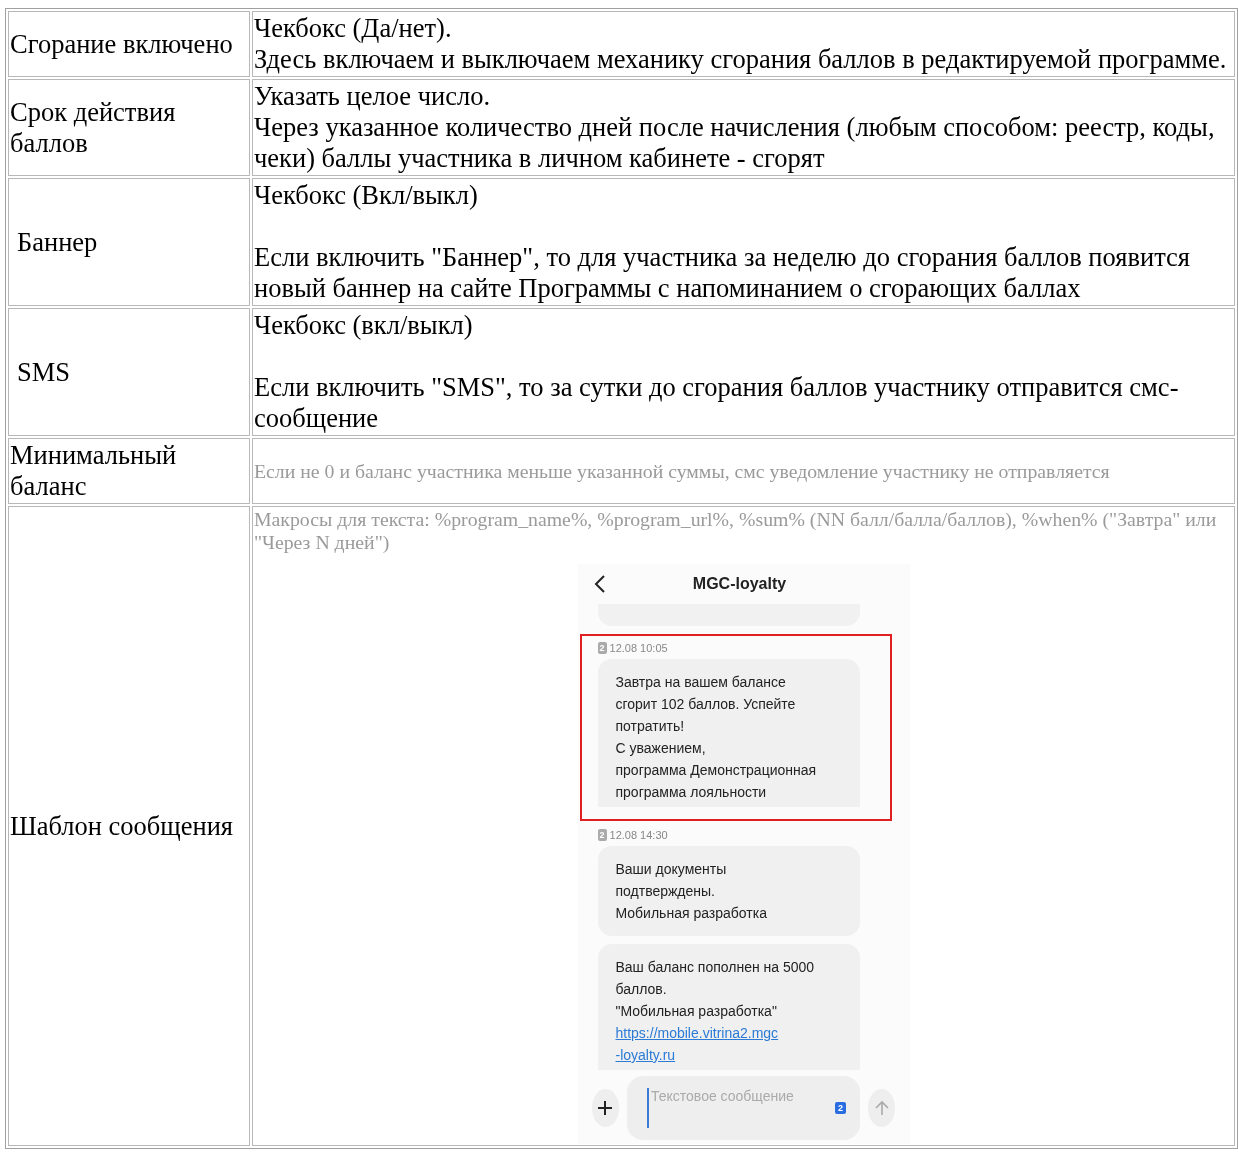 The width and height of the screenshot is (1238, 1174). What do you see at coordinates (736, 531) in the screenshot?
I see `hint-text: Макросы для текста: %program_name%, %program_url%, %sum% (NN балл/балла/баллов), %when% ("Завтра" или "Через N дней")` at bounding box center [736, 531].